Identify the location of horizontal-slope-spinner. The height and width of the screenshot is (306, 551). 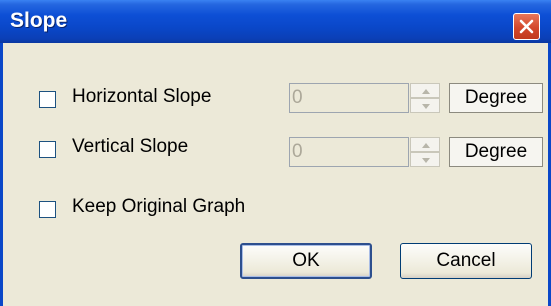
(425, 98).